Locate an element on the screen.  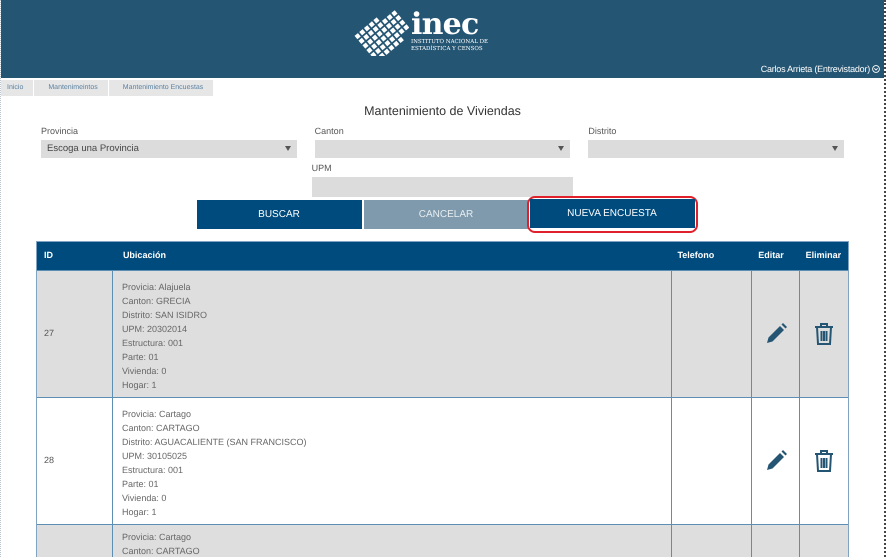
field-label: UPM is located at coordinates (322, 168).